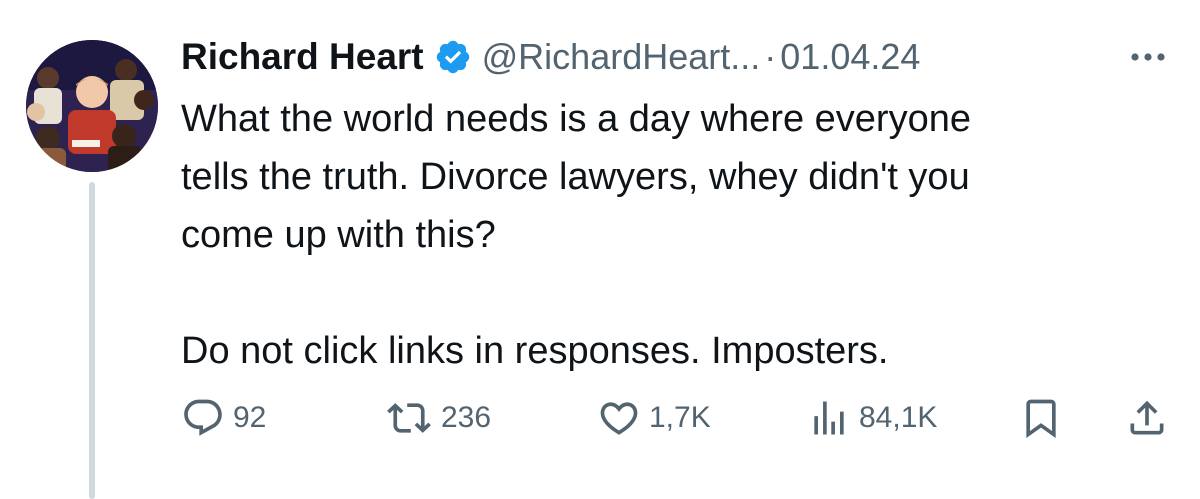 The width and height of the screenshot is (1200, 499). I want to click on repost-button: 236, so click(438, 418).